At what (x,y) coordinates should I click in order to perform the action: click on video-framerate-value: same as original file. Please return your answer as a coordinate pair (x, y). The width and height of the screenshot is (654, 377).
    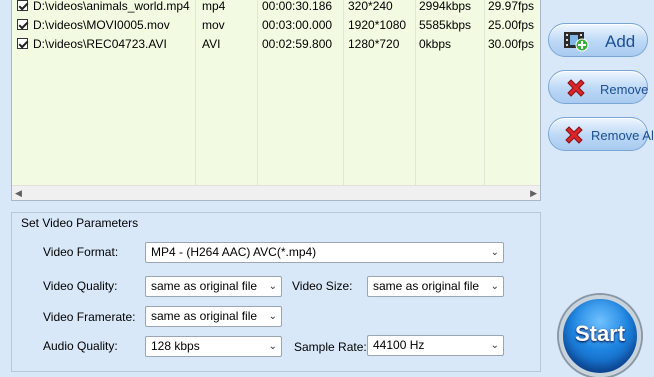
    Looking at the image, I should click on (204, 316).